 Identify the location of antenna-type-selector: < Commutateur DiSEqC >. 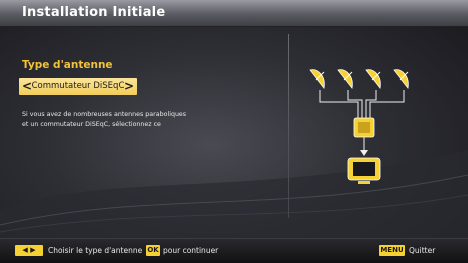
(78, 86).